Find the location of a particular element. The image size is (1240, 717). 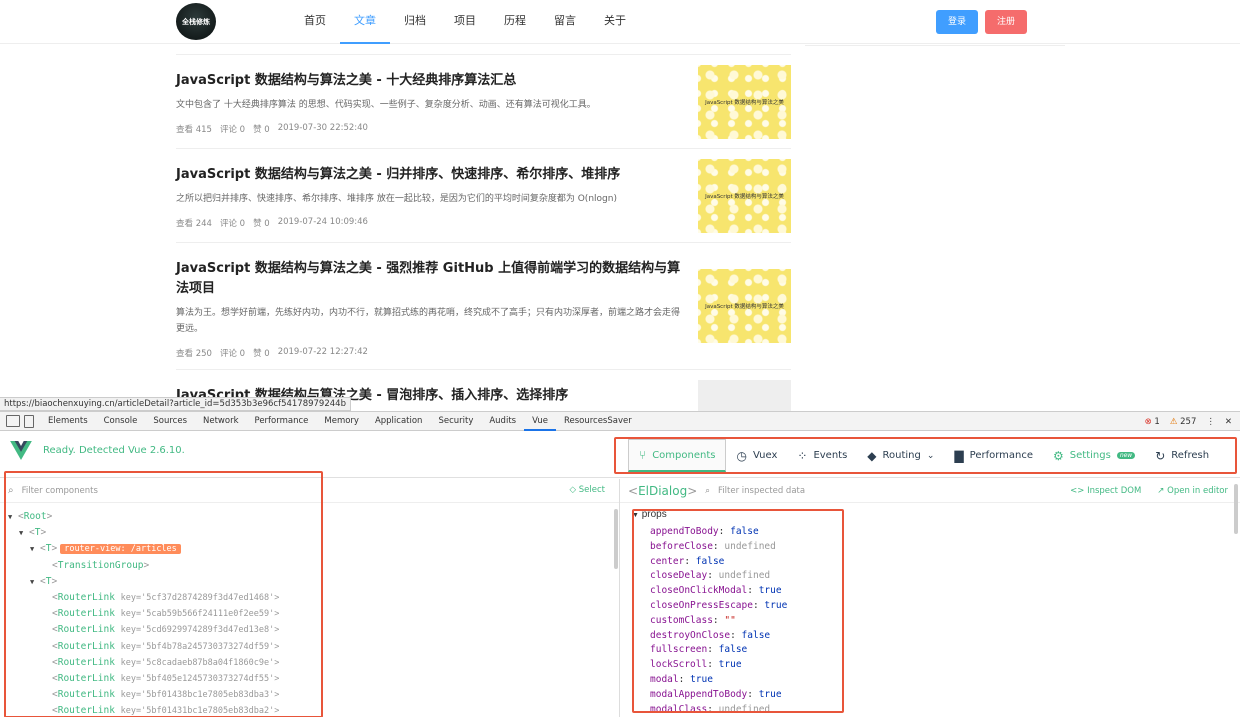

prop-row: fullscreen: false is located at coordinates (936, 650).